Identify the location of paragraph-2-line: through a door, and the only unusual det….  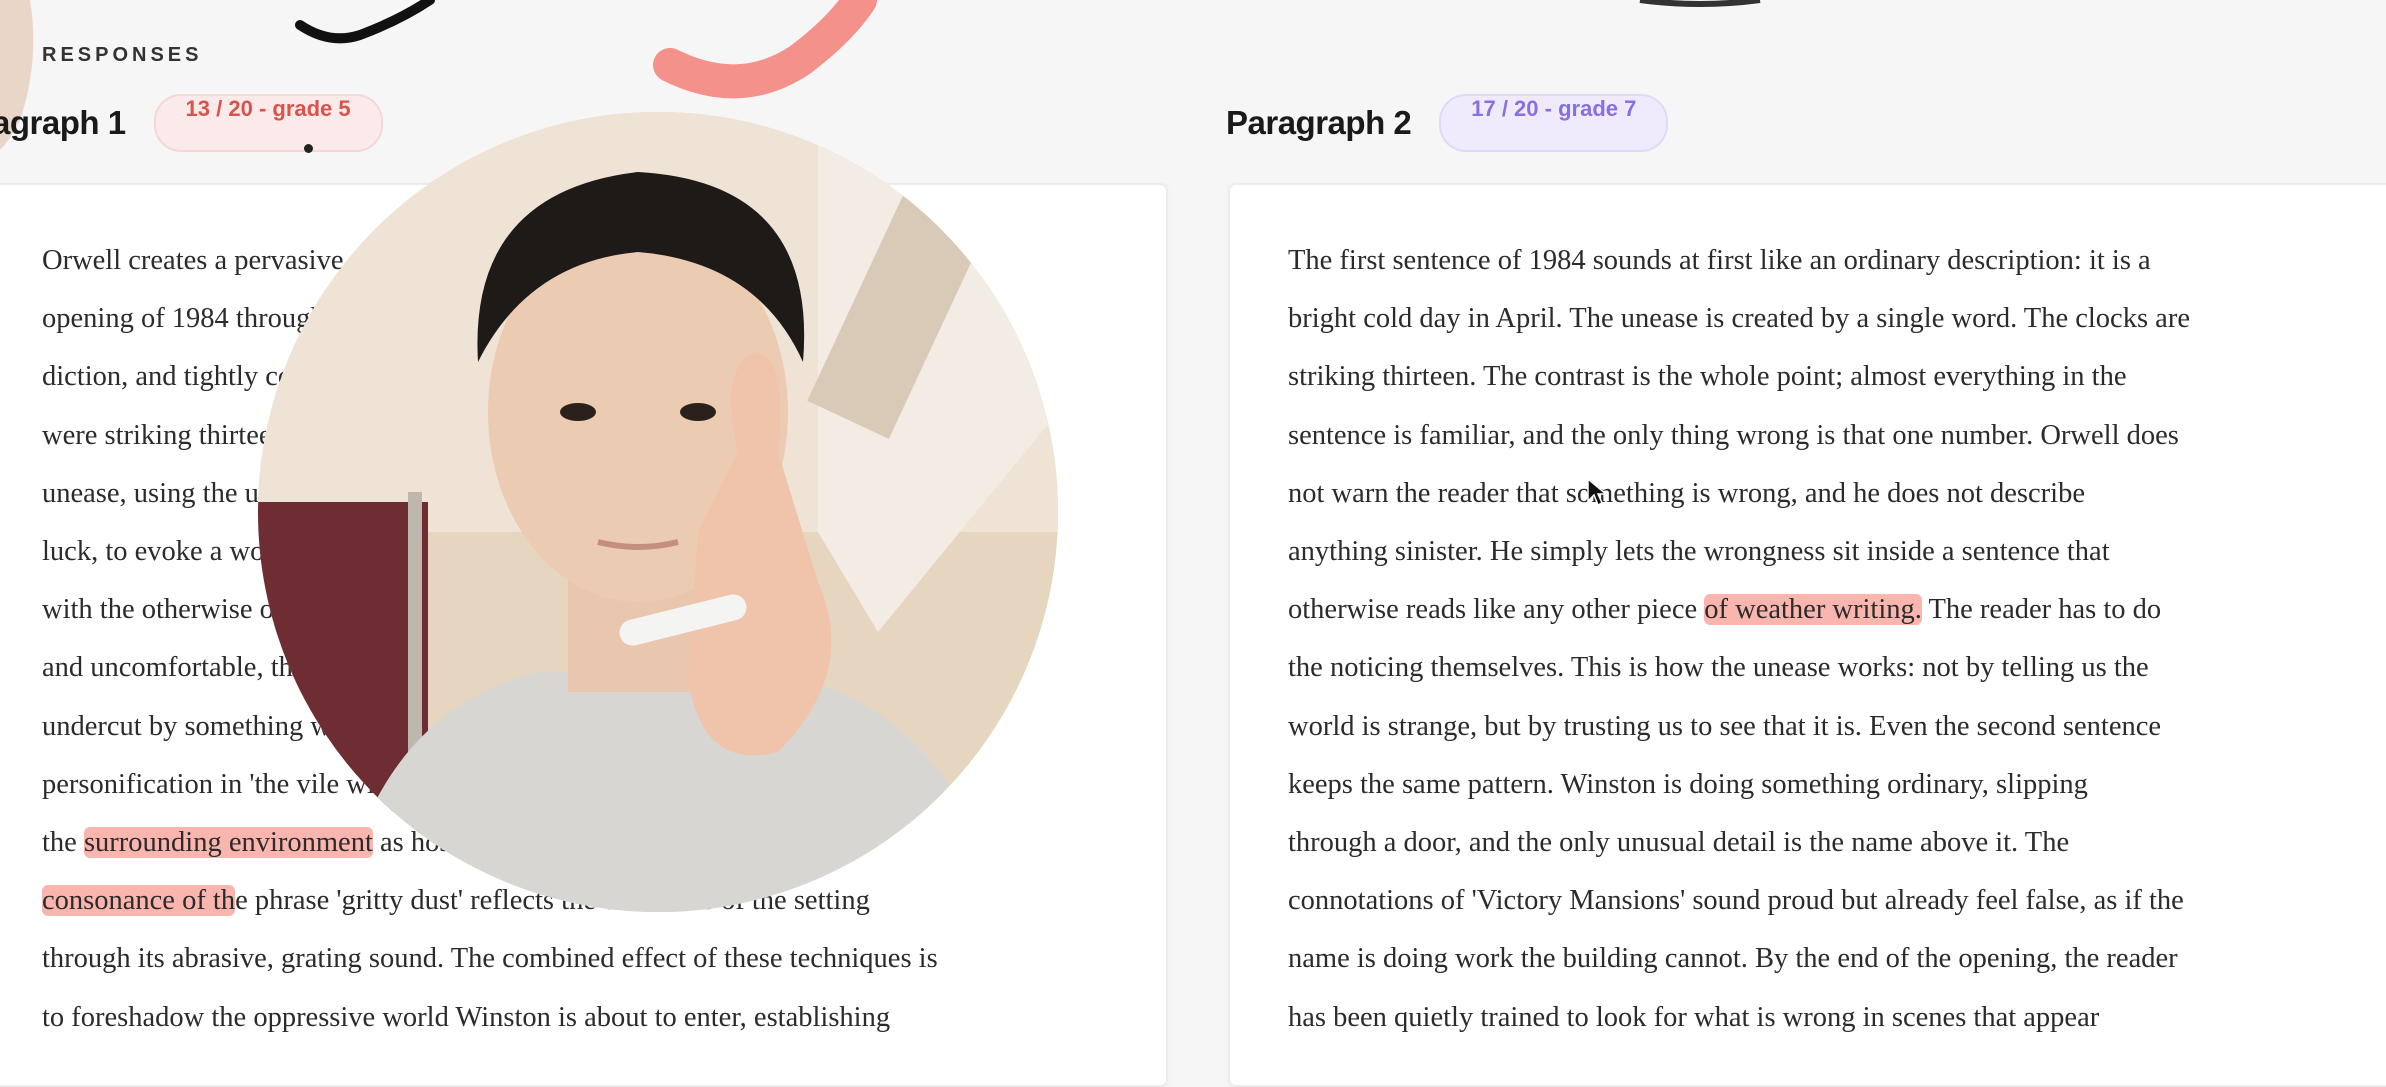
(1679, 843).